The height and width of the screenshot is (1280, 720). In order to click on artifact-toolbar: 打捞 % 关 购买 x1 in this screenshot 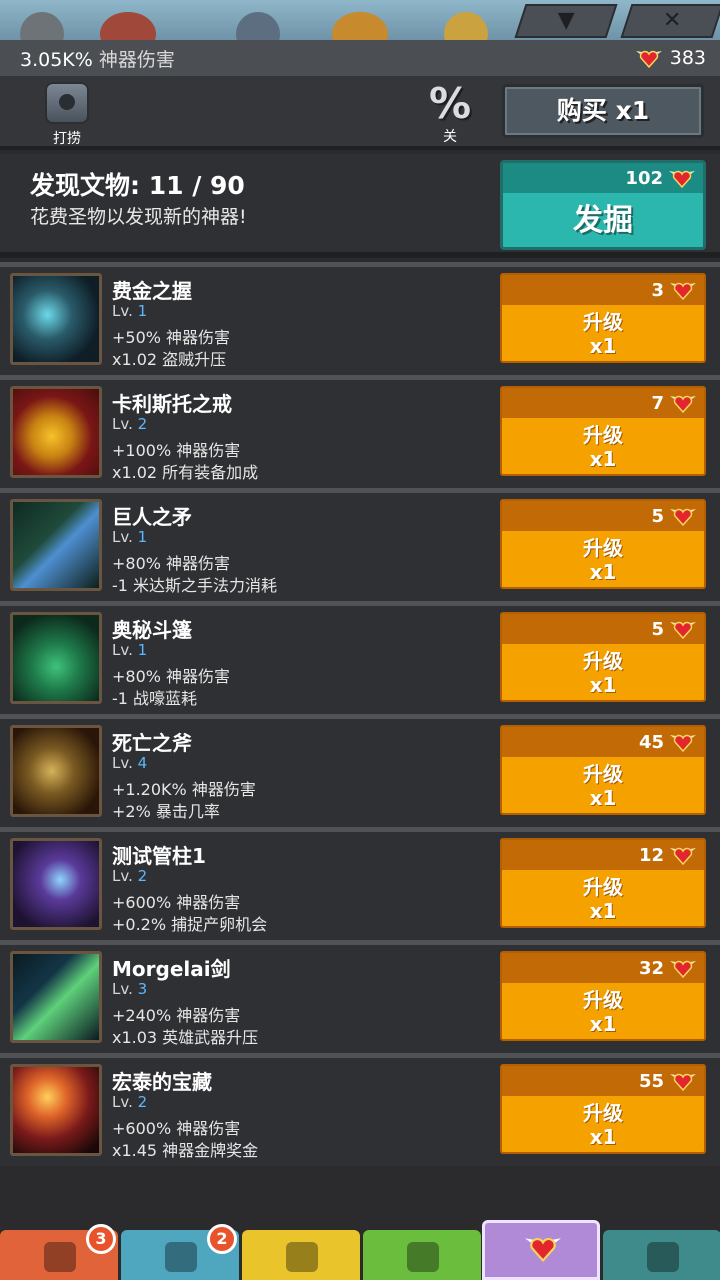, I will do `click(360, 113)`.